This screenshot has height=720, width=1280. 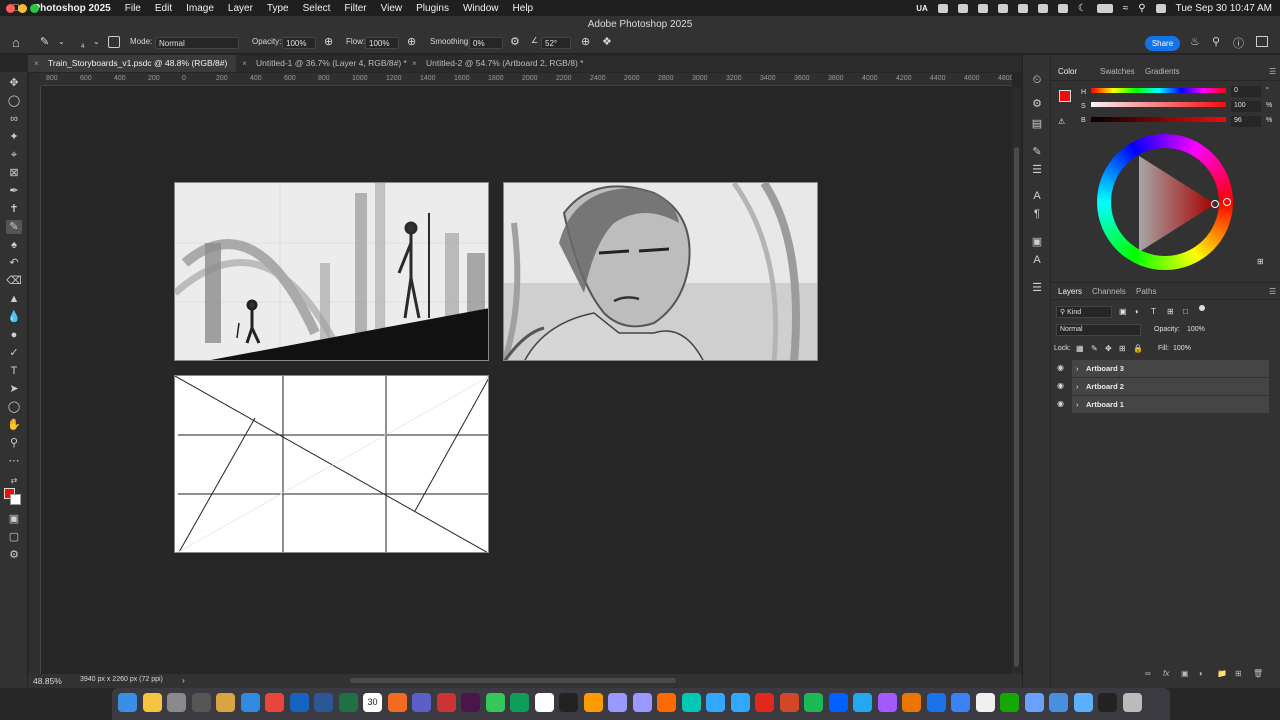 I want to click on dock-illustrator-icon, so click(x=593, y=702).